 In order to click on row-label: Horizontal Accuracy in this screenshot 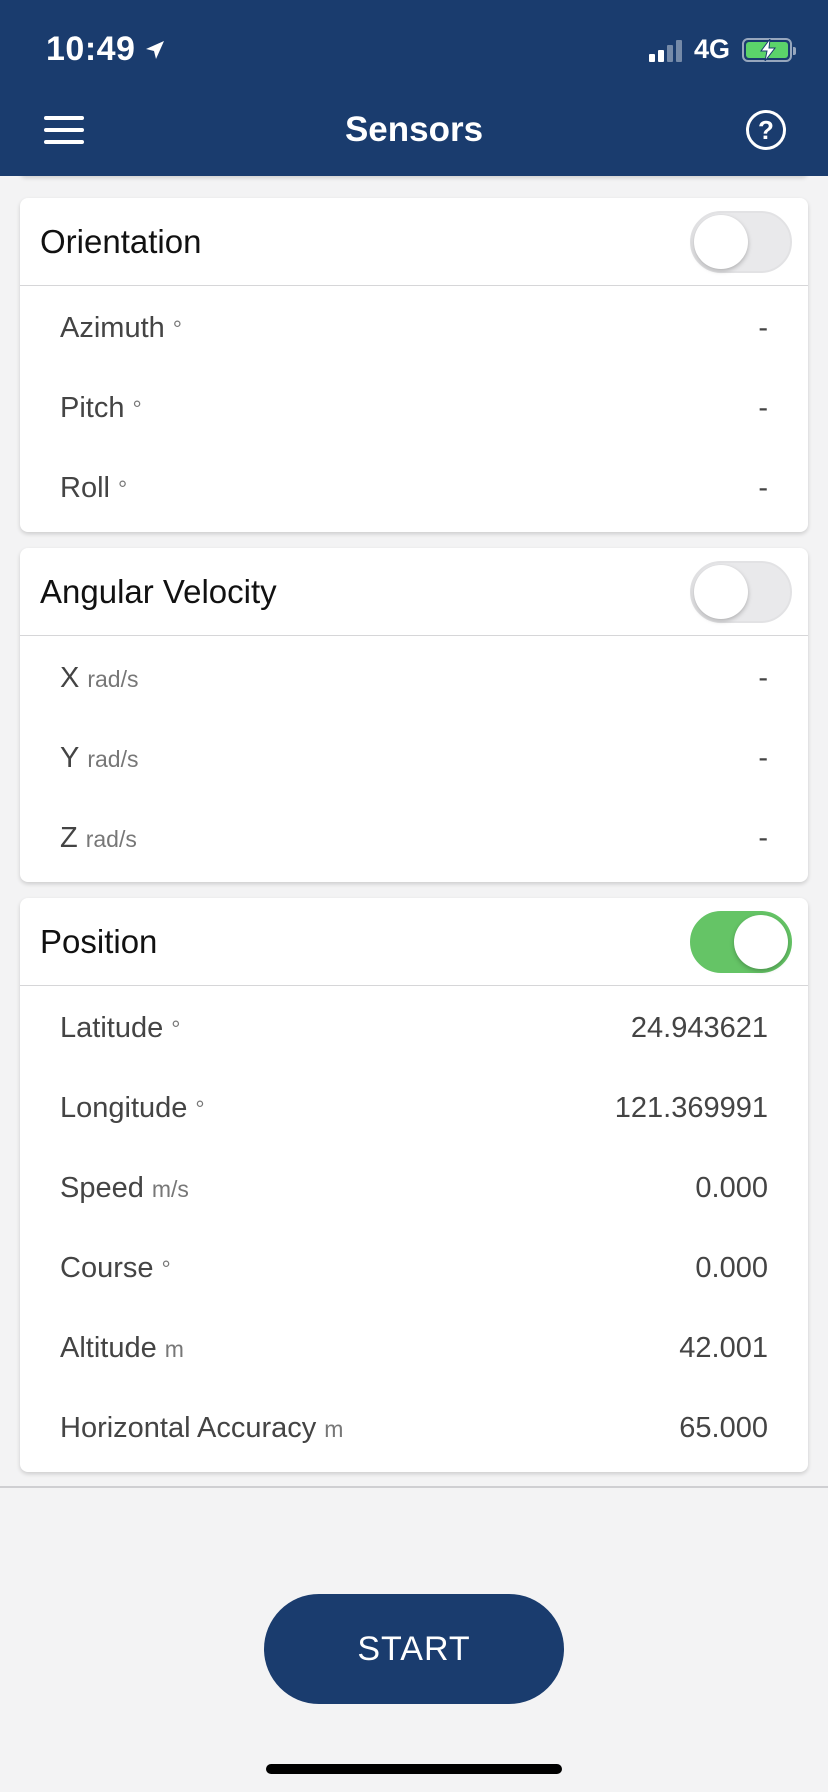, I will do `click(188, 1427)`.